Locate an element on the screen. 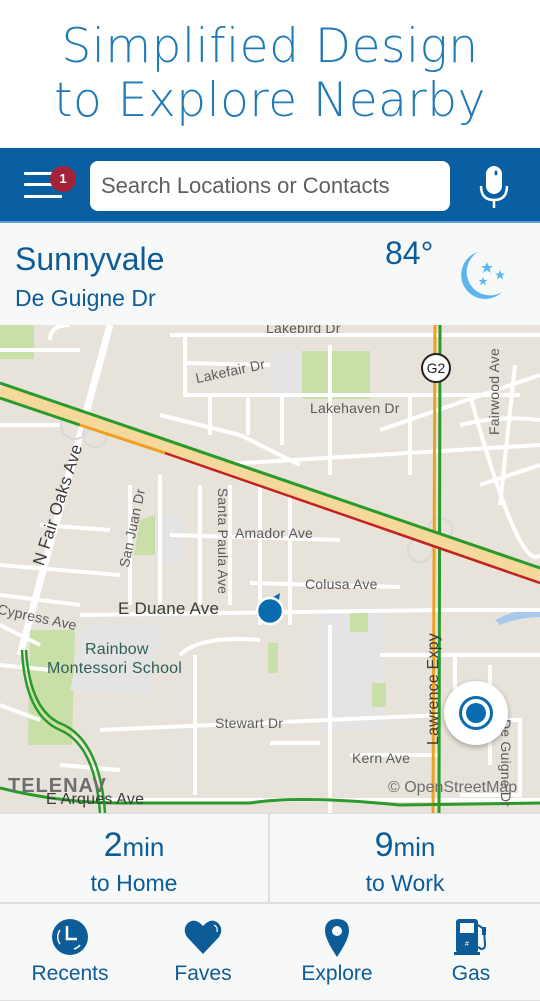 The width and height of the screenshot is (540, 1001). nav-explore-label: Explore is located at coordinates (337, 973).